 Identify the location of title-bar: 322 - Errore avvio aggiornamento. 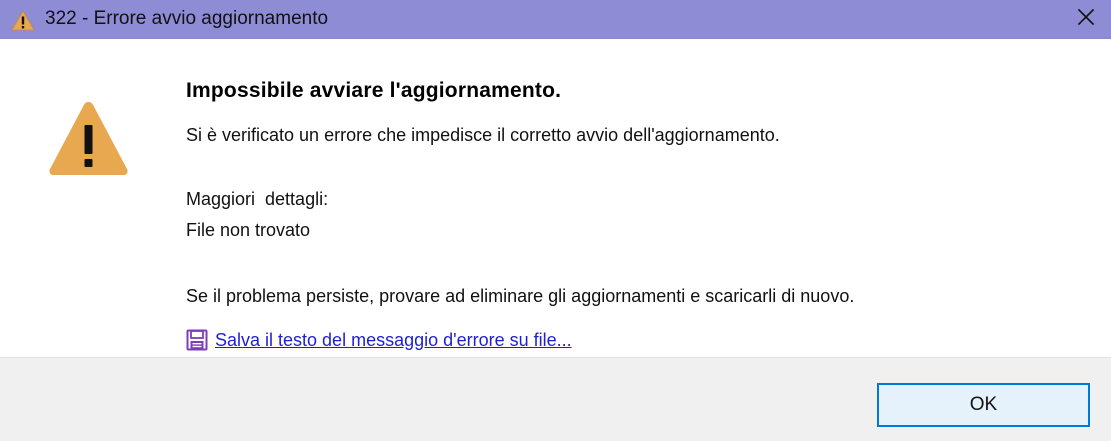
(555, 19).